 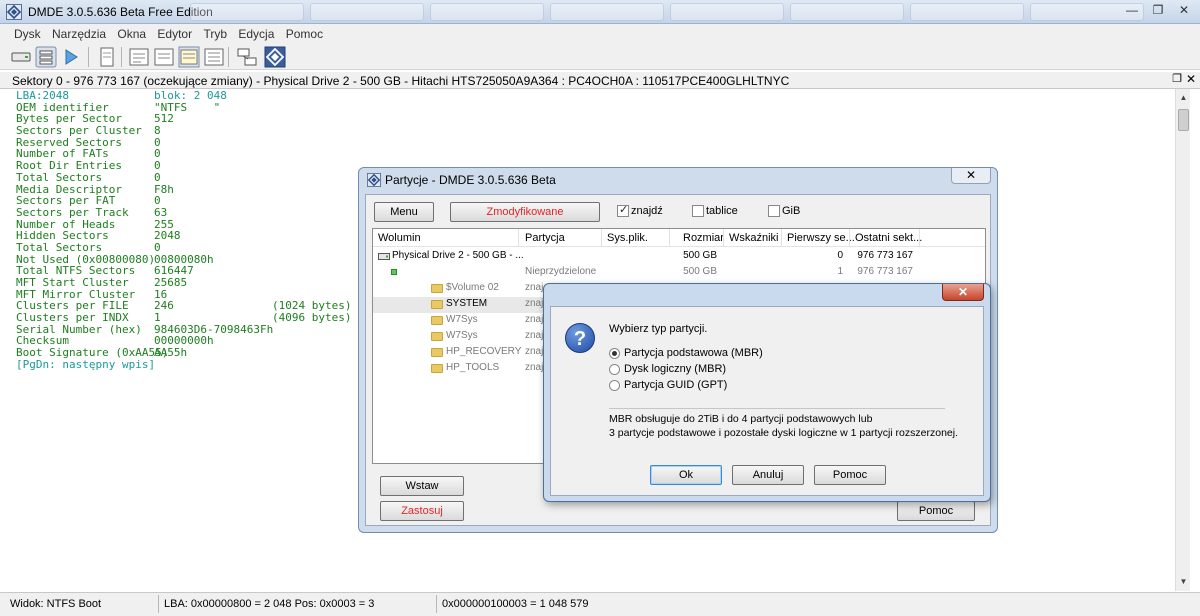 I want to click on option-logical-mbr: Dysk logiczny (MBR), so click(x=675, y=369).